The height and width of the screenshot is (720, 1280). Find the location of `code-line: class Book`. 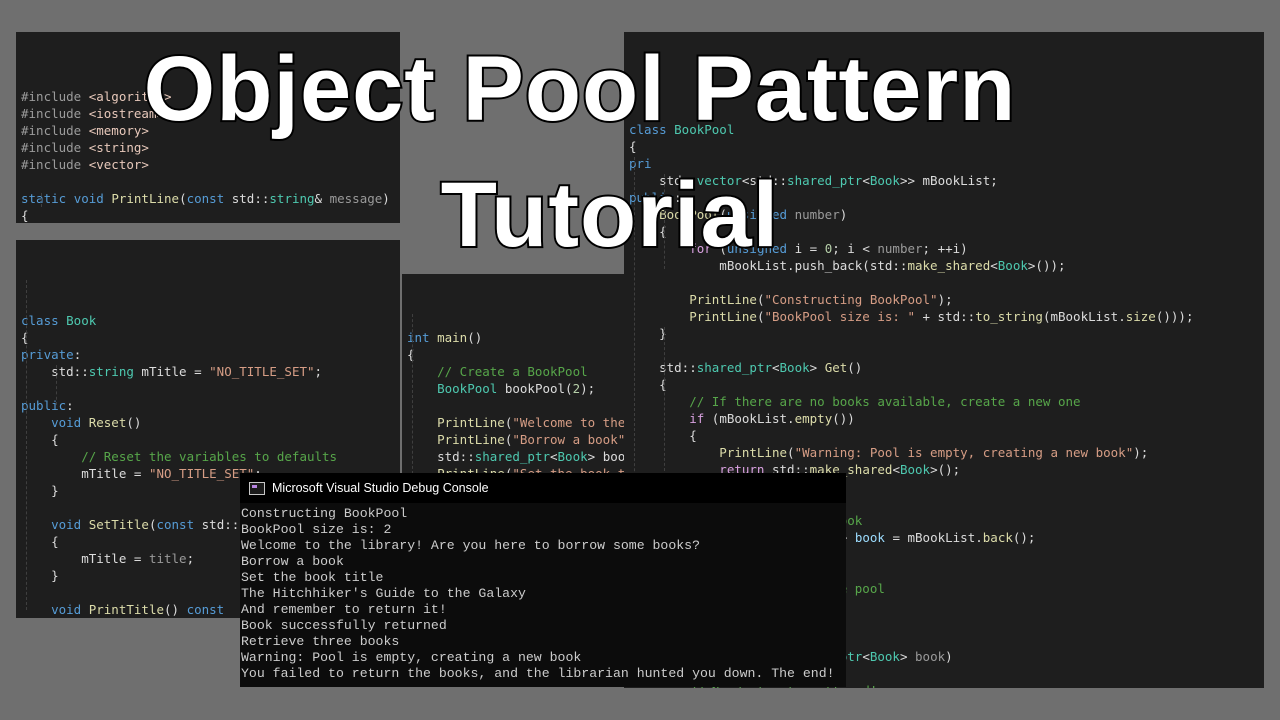

code-line: class Book is located at coordinates (59, 320).